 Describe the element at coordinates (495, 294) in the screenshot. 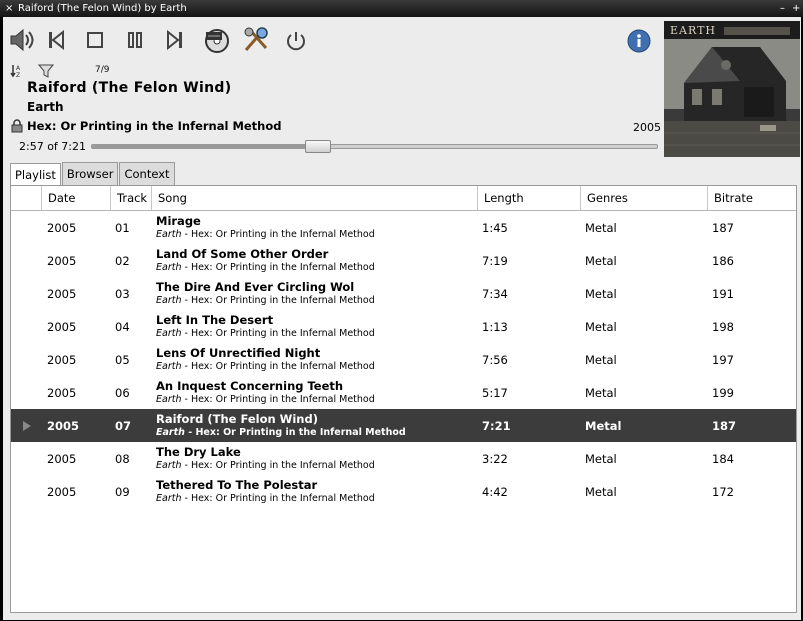

I see `row-length: 7:34` at that location.